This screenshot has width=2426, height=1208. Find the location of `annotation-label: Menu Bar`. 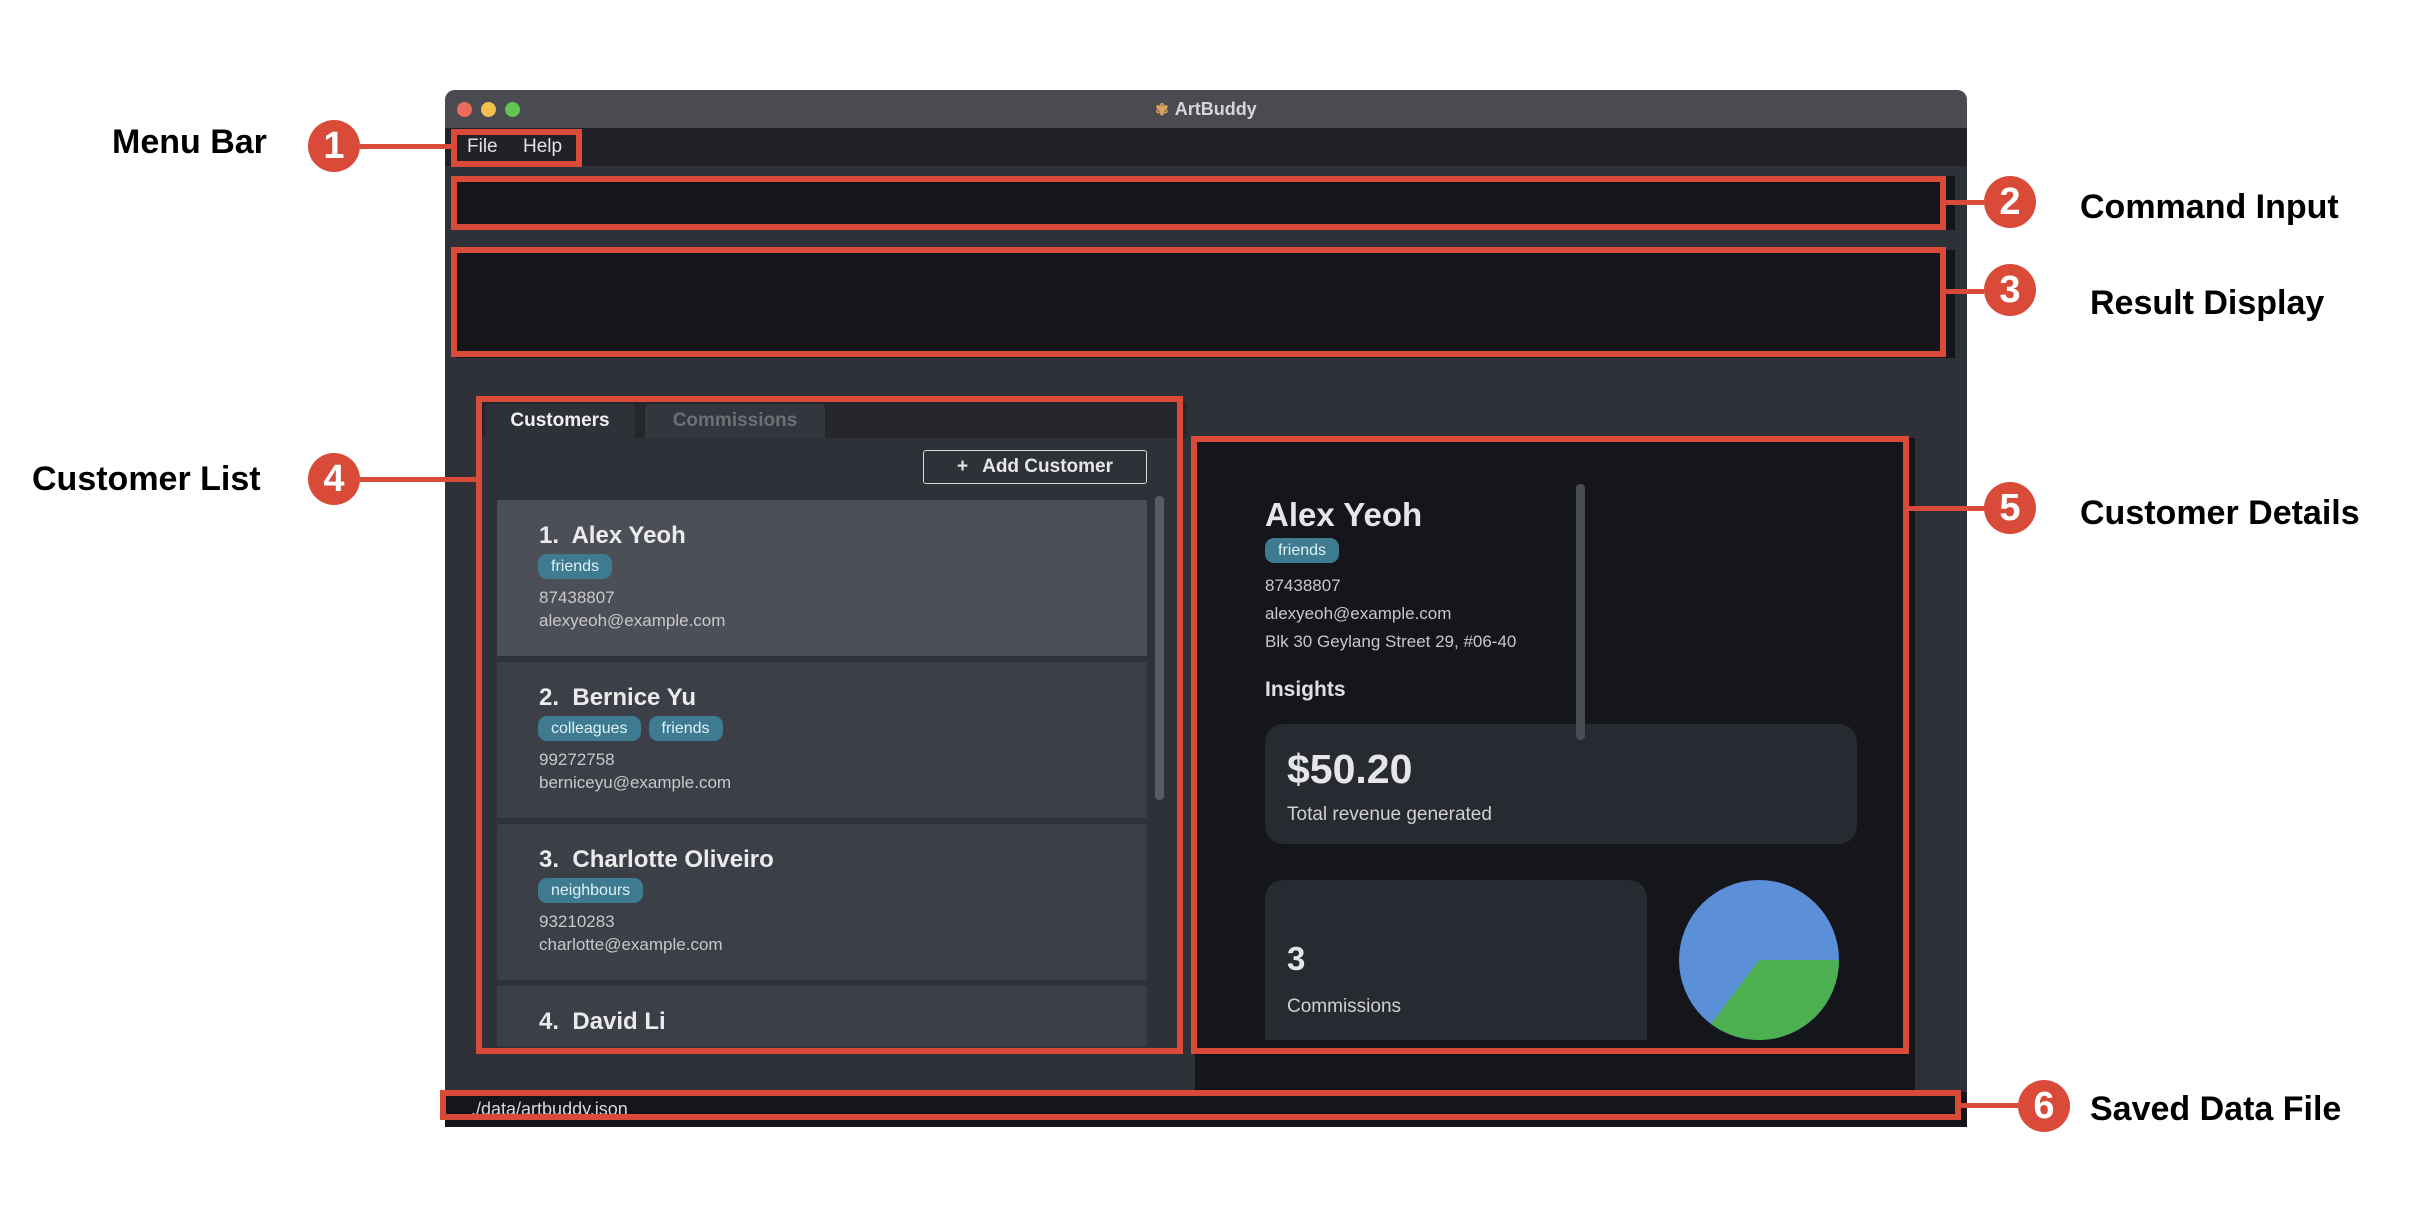

annotation-label: Menu Bar is located at coordinates (189, 142).